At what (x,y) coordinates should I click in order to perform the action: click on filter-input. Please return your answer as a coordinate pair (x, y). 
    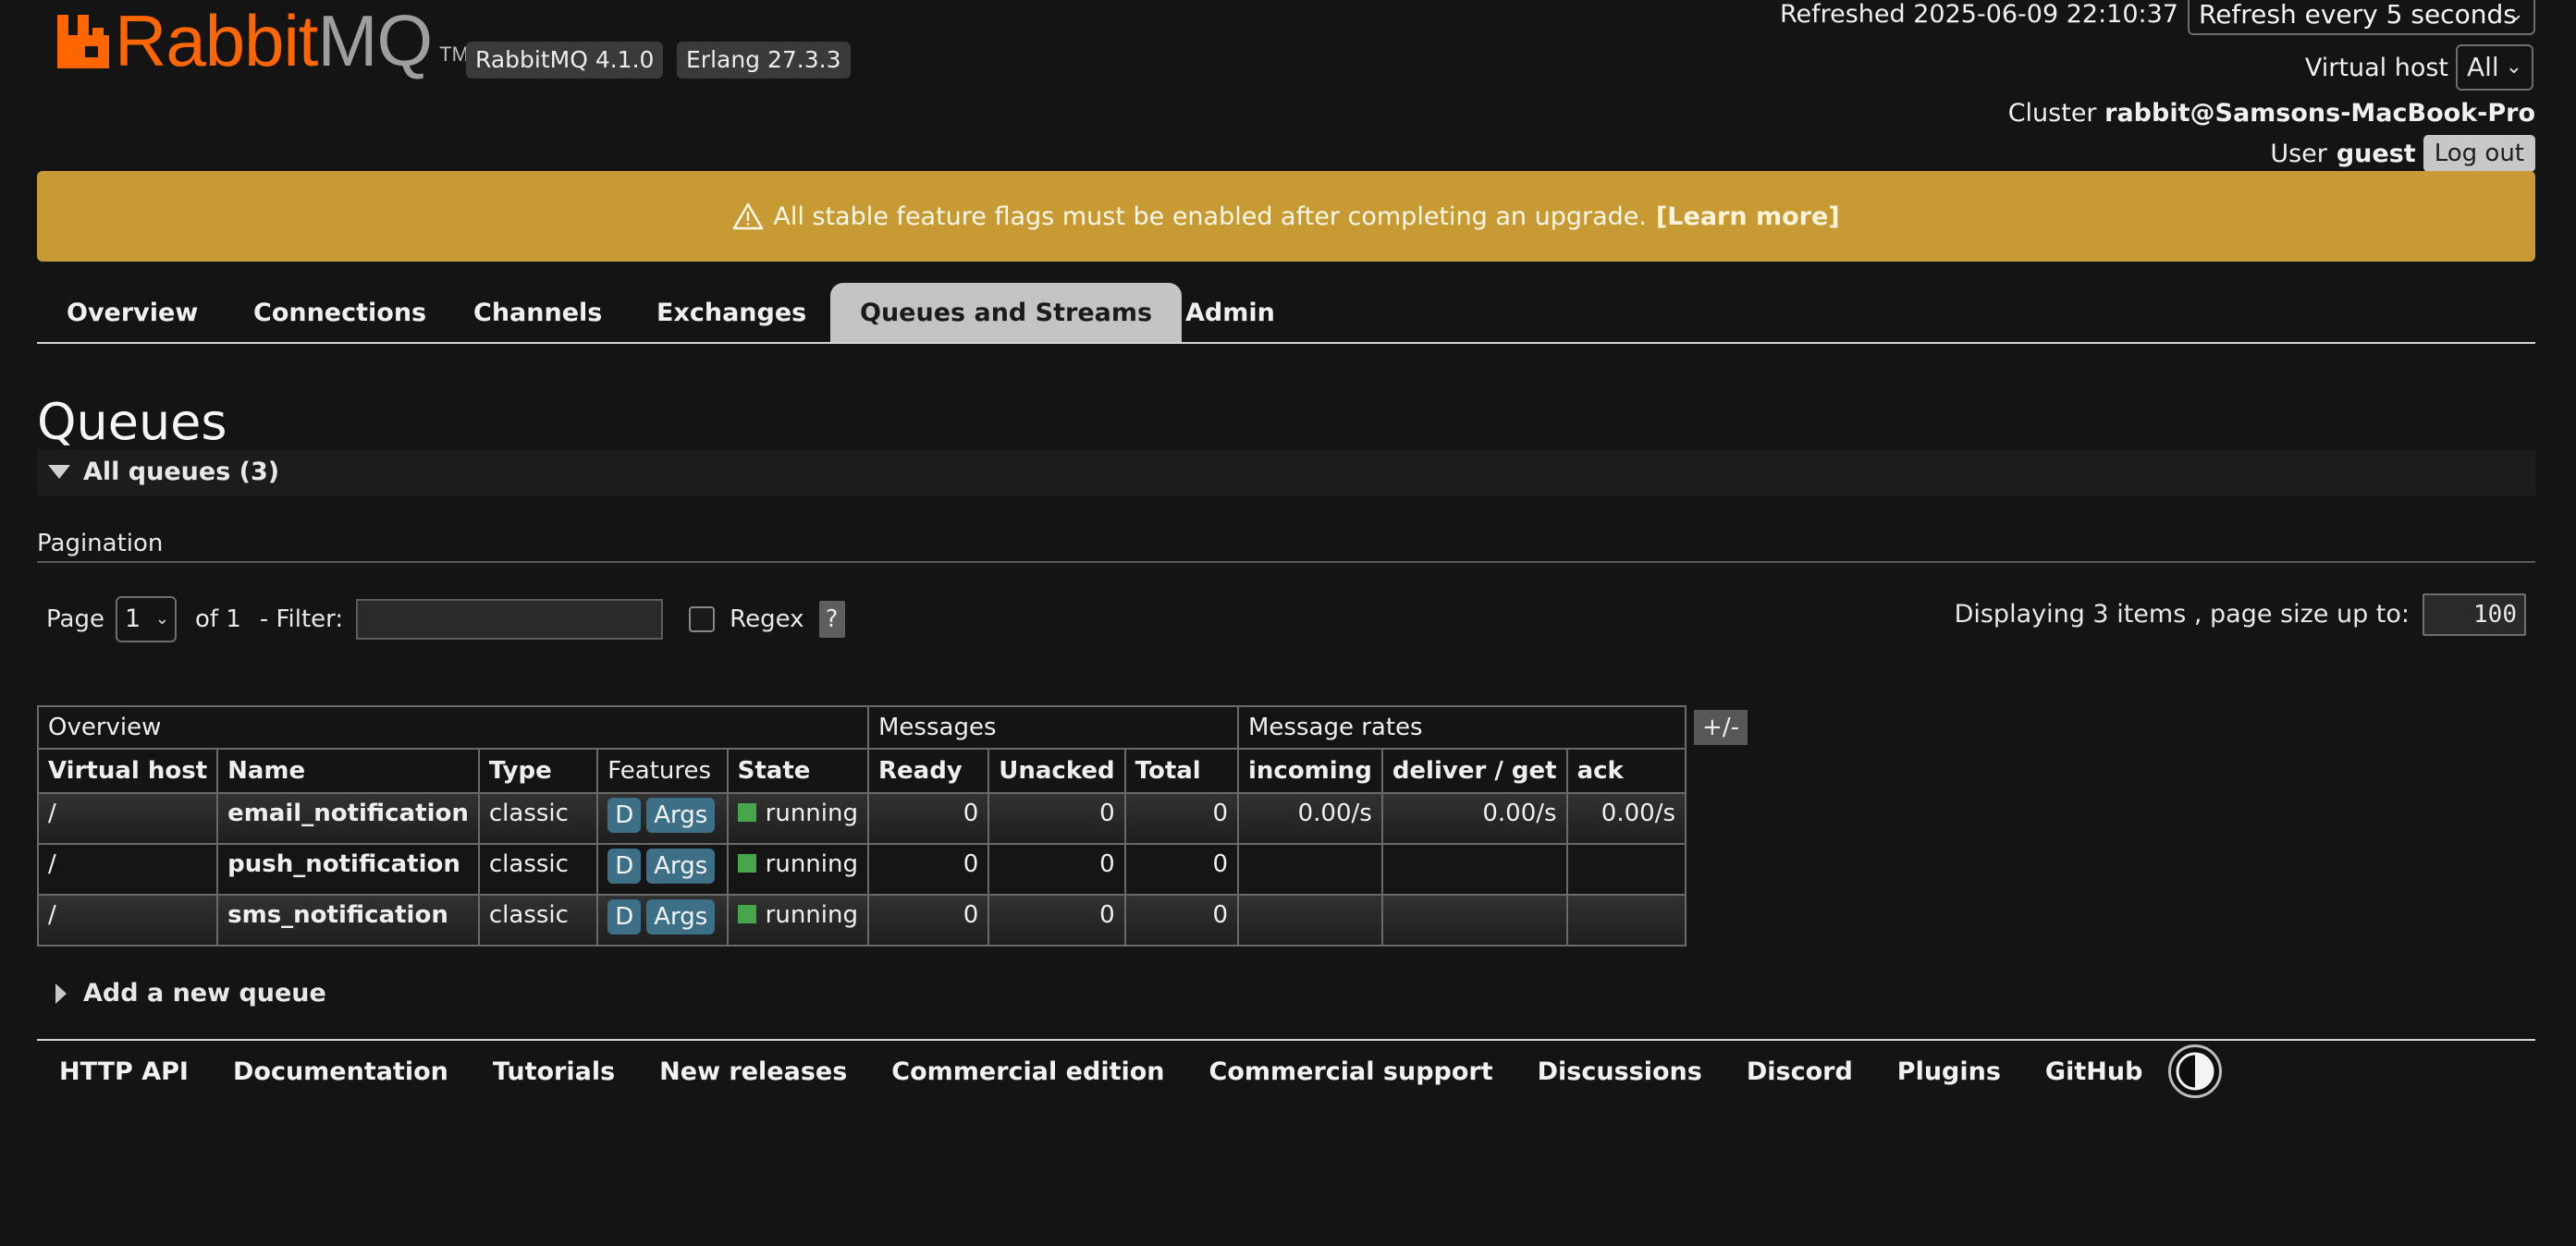
    Looking at the image, I should click on (510, 619).